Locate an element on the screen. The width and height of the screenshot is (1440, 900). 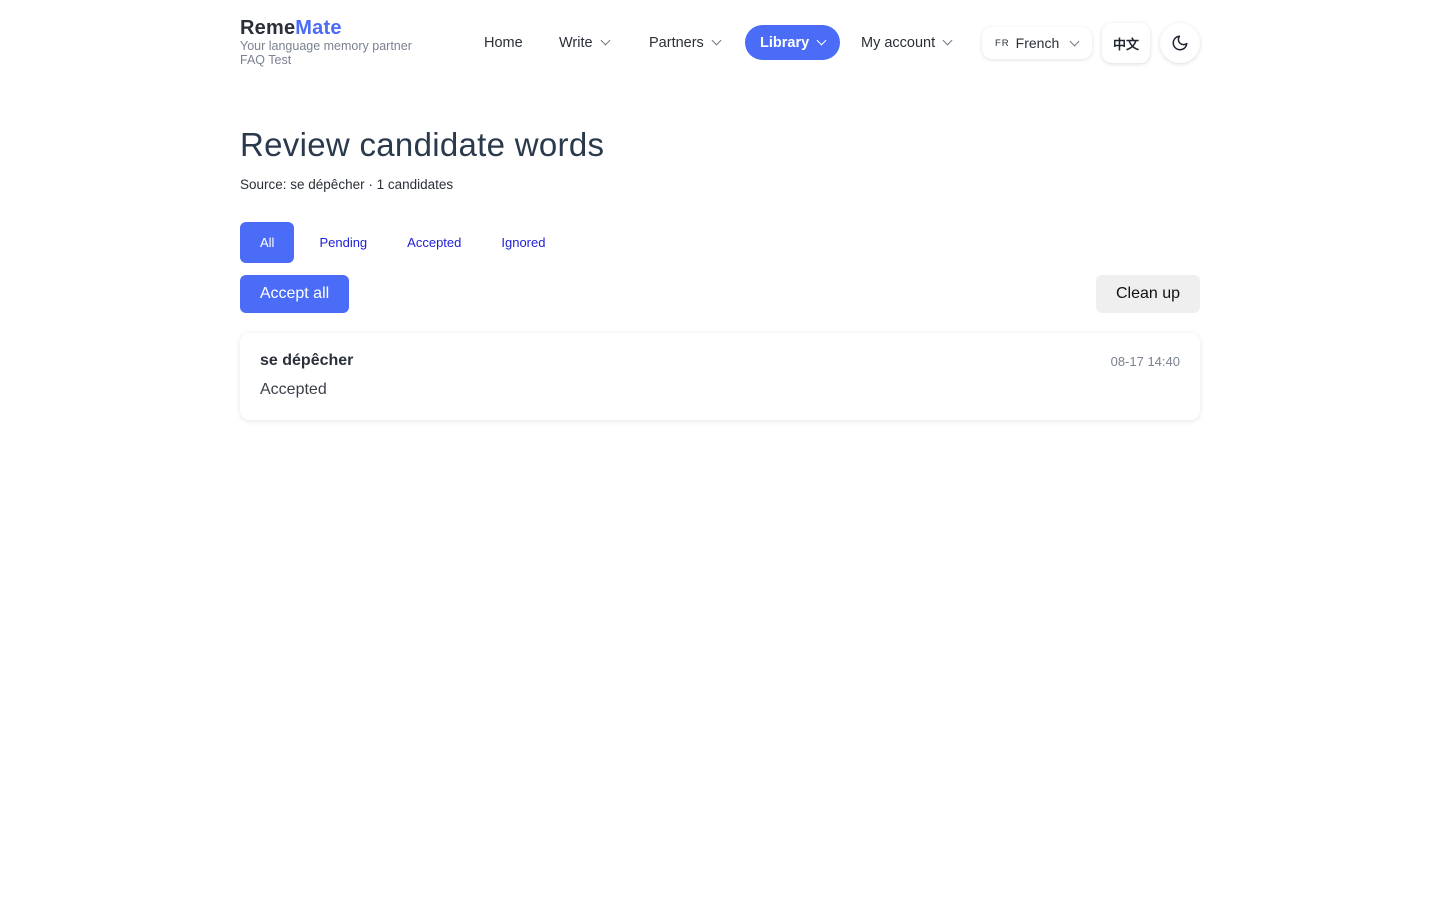
ui-language-label: 中文 is located at coordinates (1125, 44).